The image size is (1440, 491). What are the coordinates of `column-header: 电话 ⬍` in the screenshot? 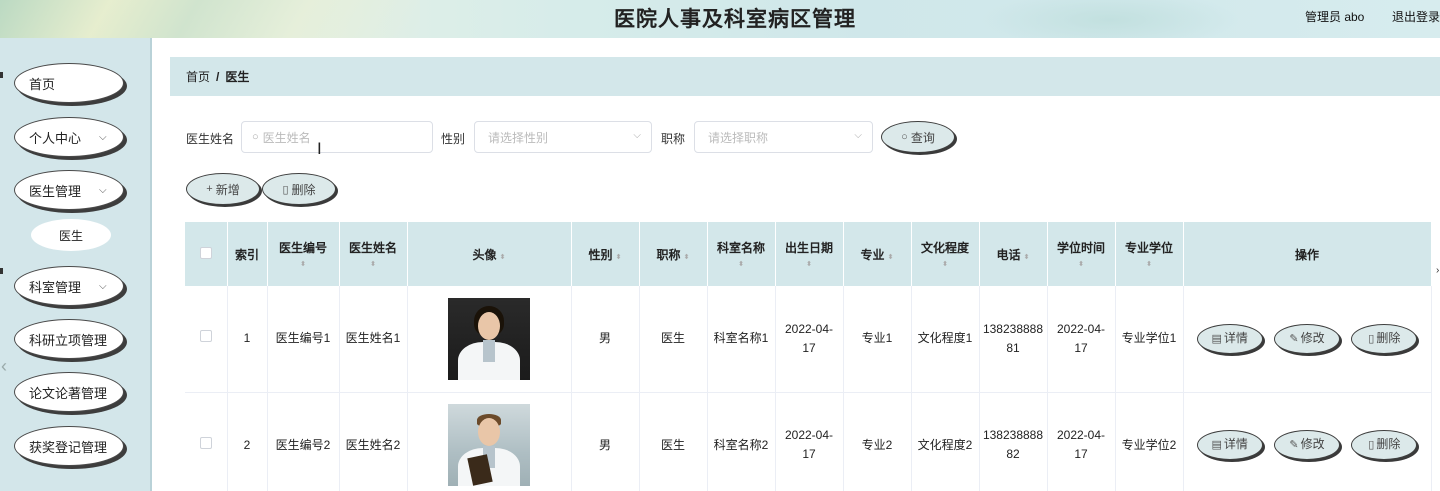 It's located at (1013, 254).